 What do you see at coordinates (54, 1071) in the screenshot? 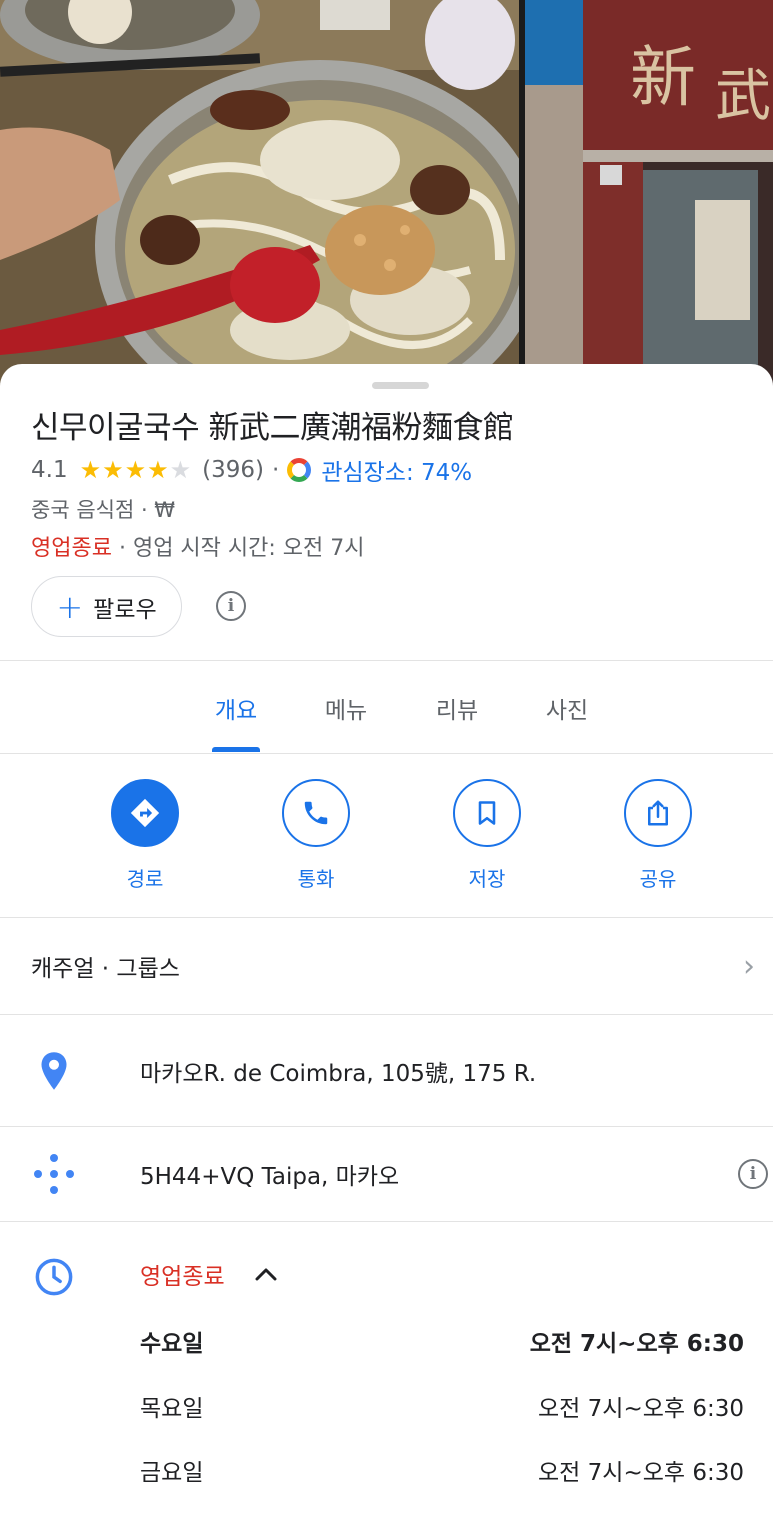
I see `location-pin-icon` at bounding box center [54, 1071].